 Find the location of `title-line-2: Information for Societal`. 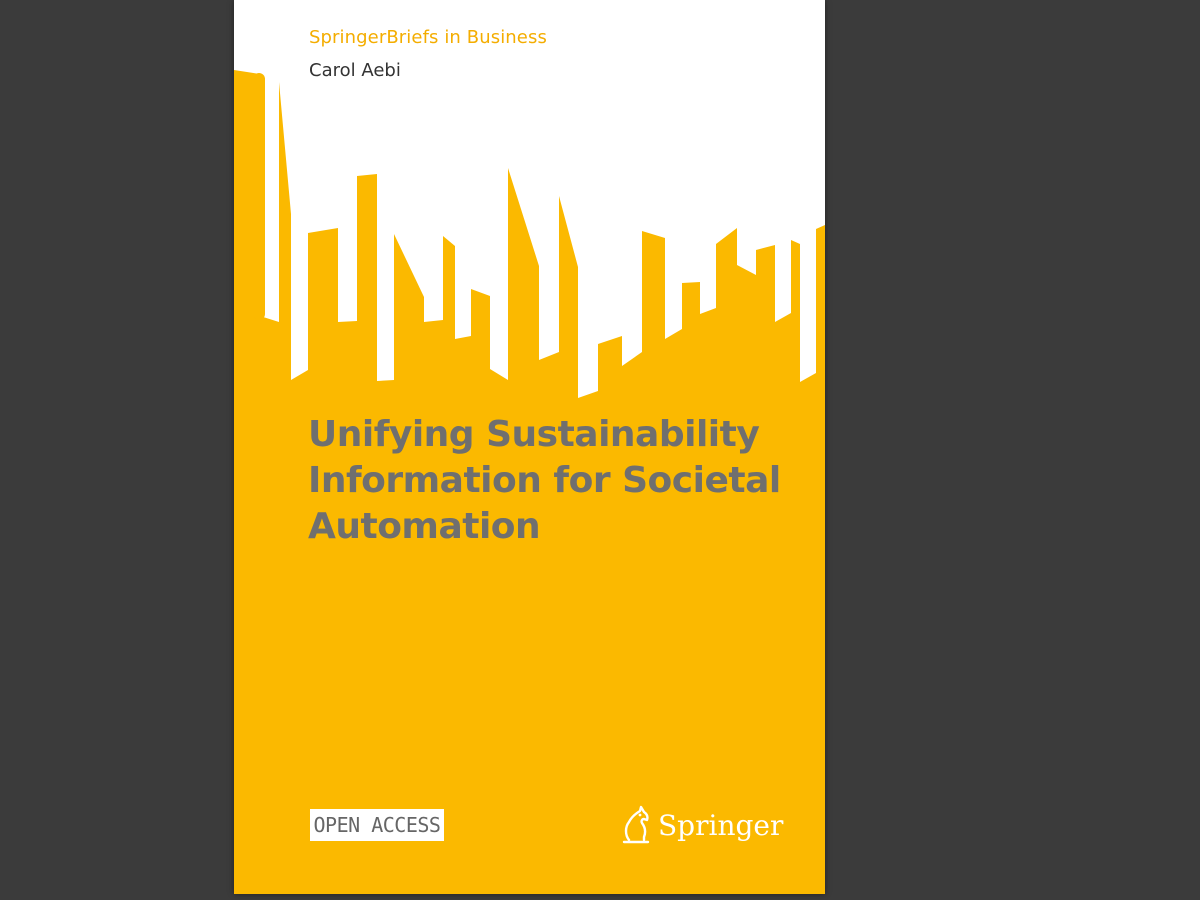

title-line-2: Information for Societal is located at coordinates (544, 480).